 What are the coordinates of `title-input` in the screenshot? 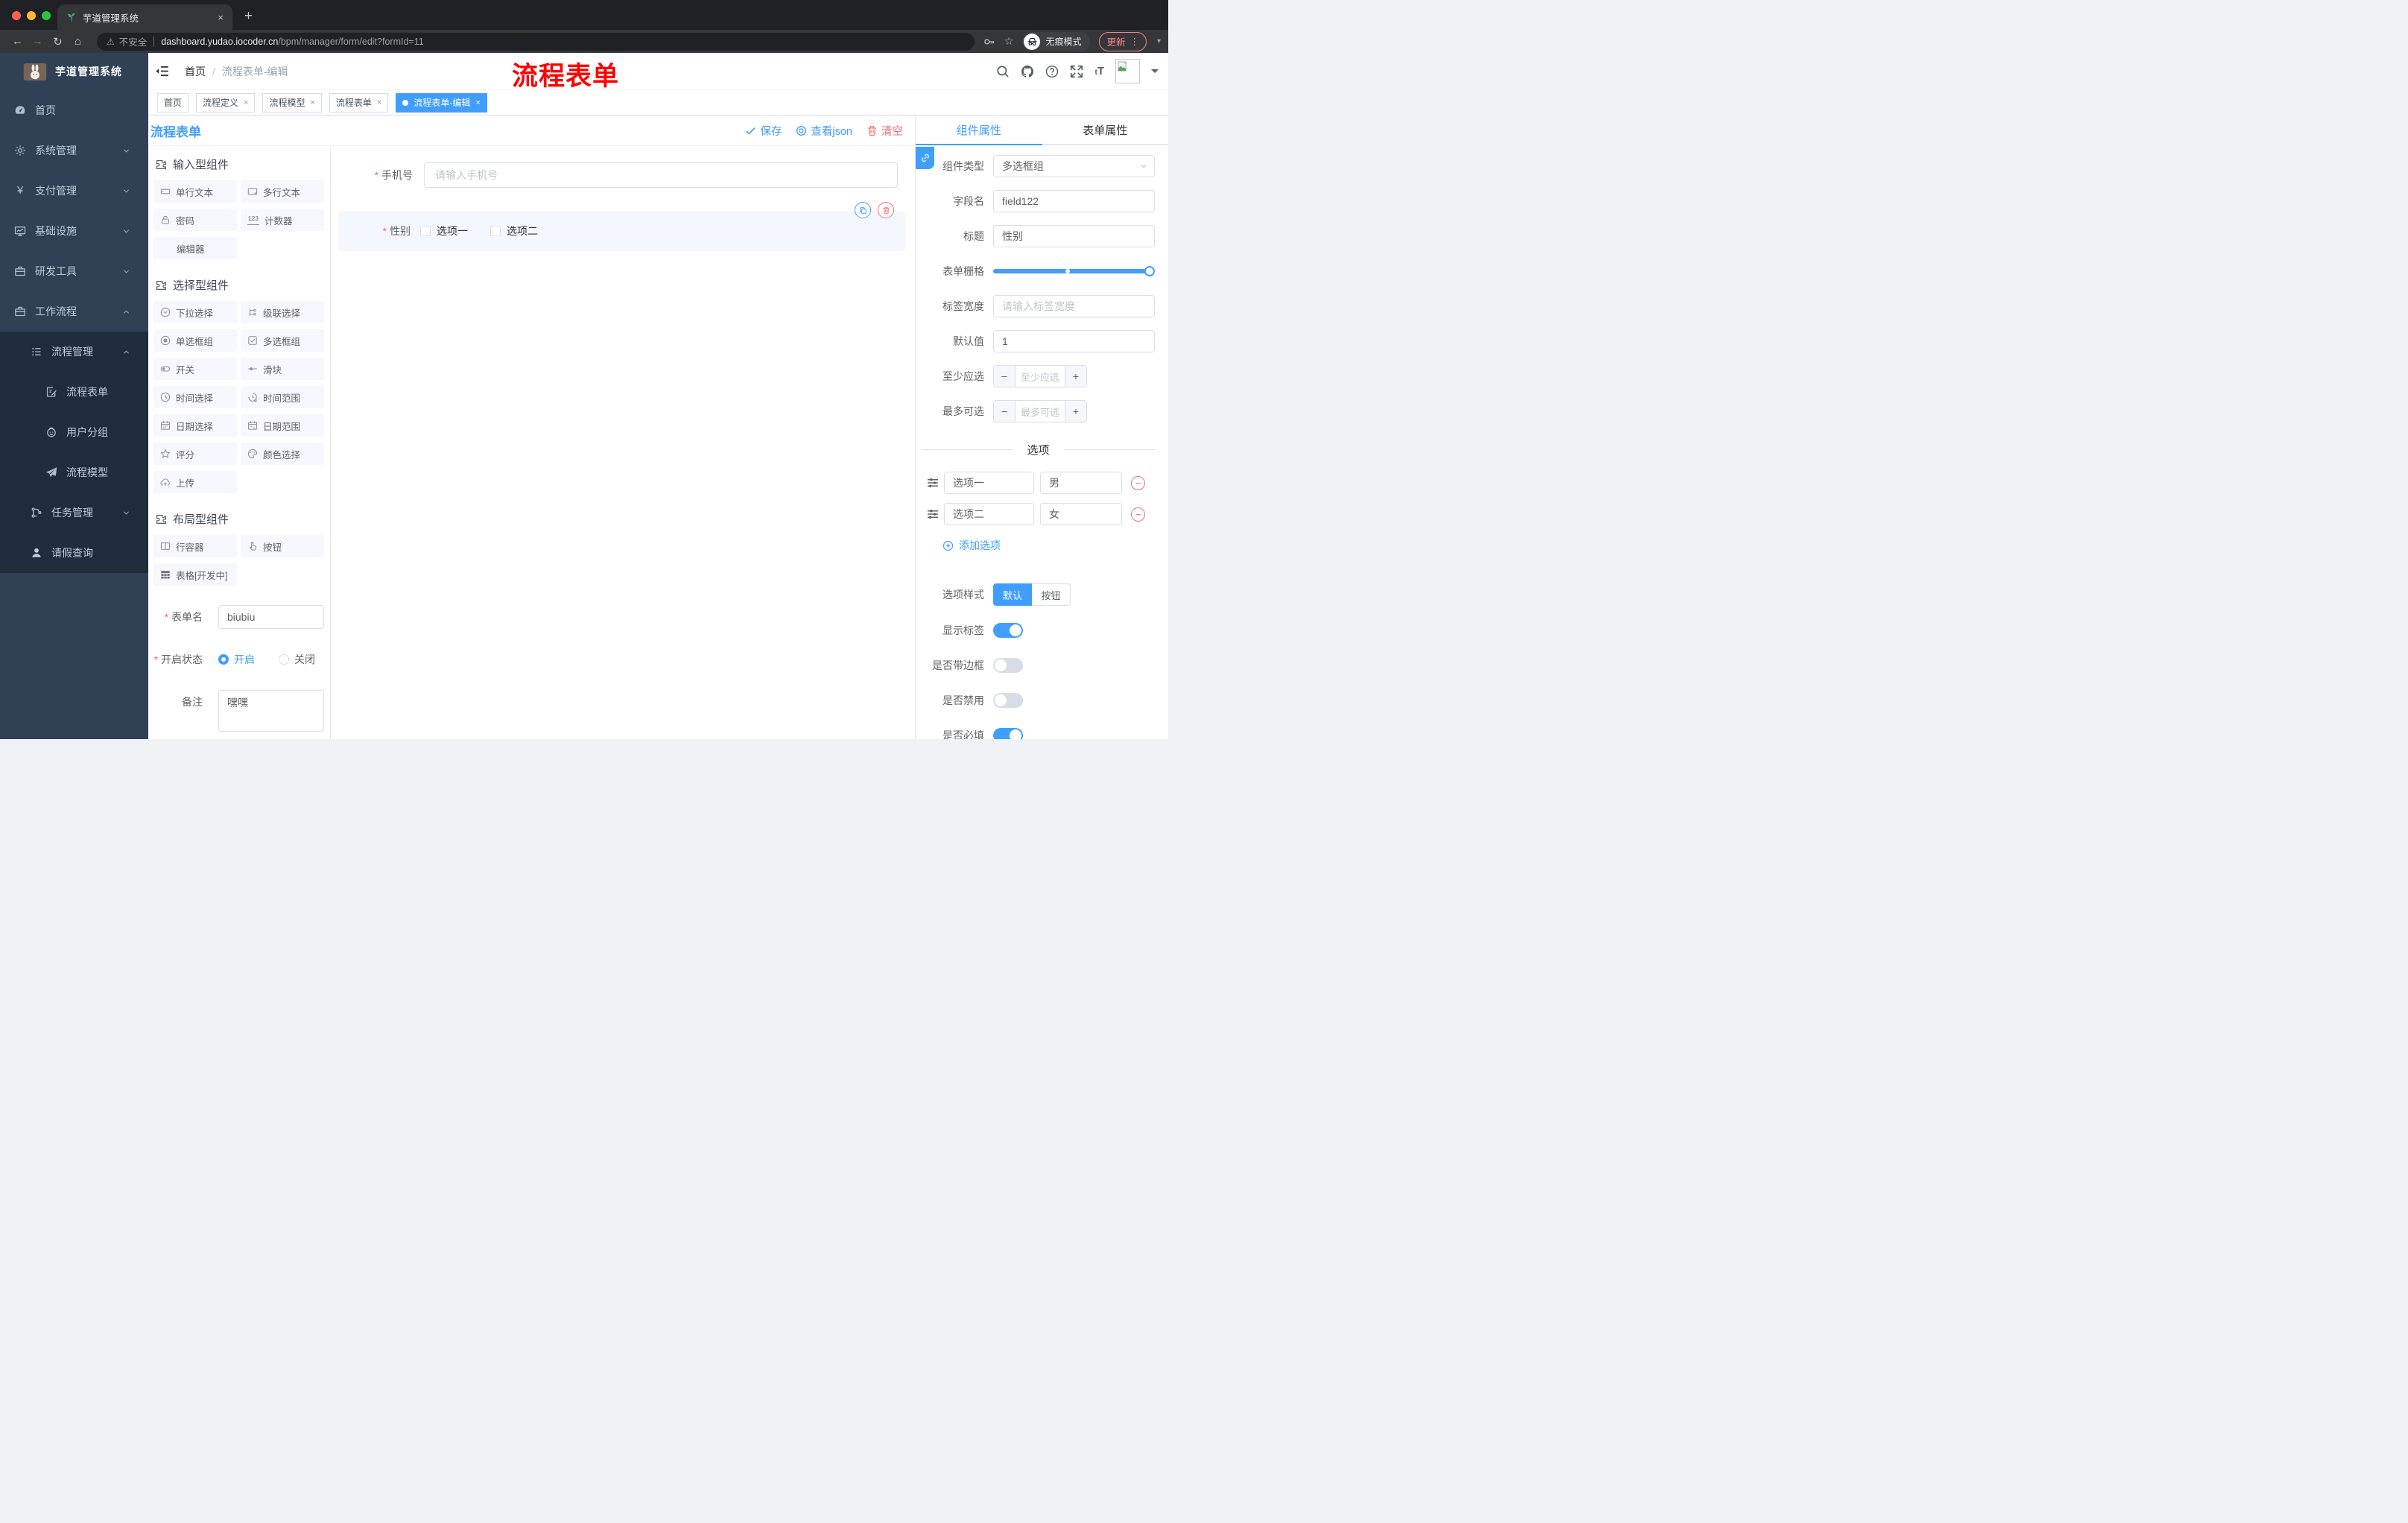 It's located at (1074, 236).